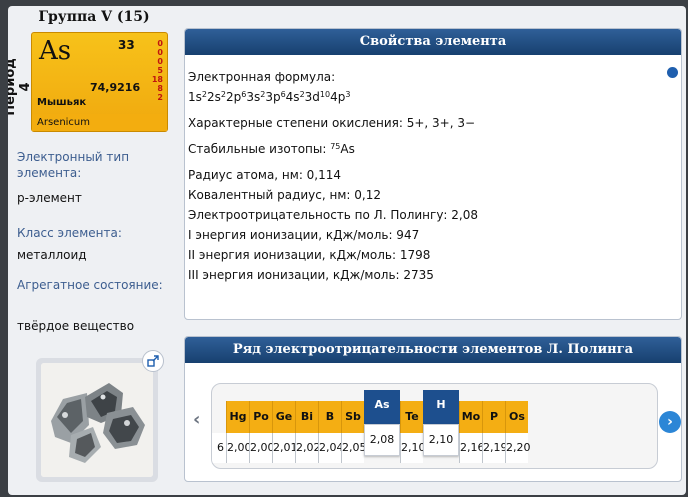  I want to click on en-cell-ge: Ge 2,01, so click(285, 432).